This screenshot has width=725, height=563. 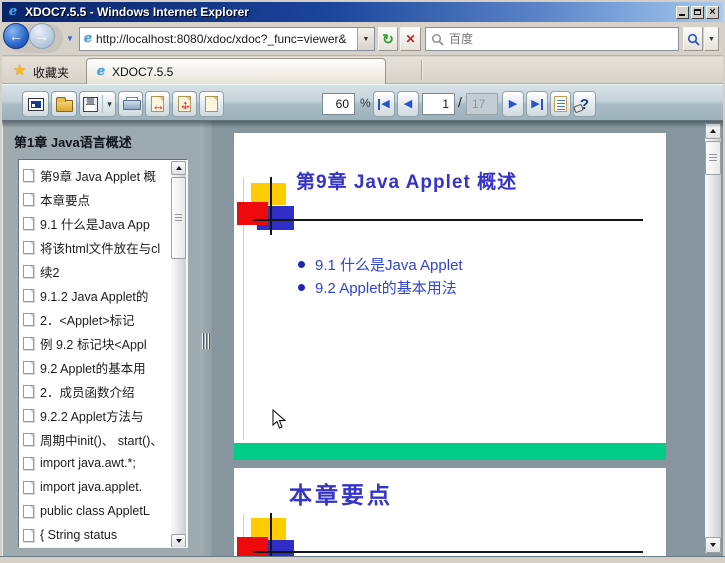 I want to click on tree-item: 9.2 Applet的基本用, so click(x=97, y=367).